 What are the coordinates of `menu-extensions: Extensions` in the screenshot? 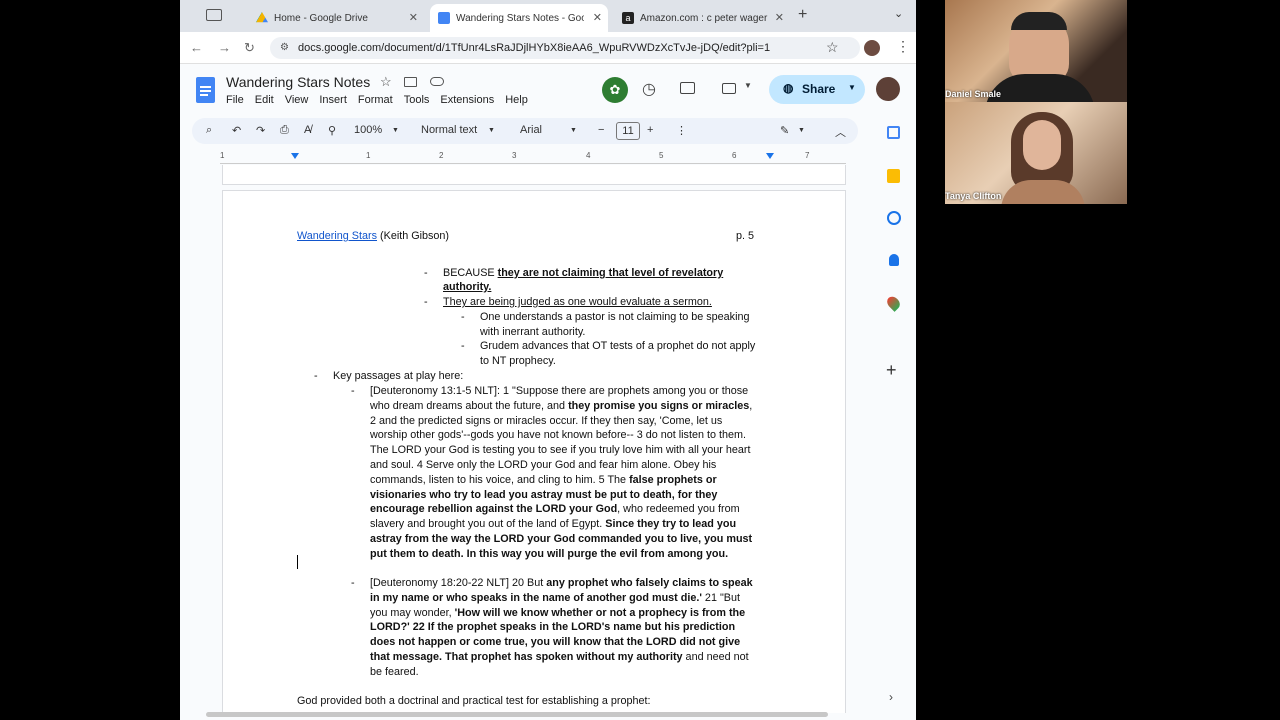 It's located at (467, 100).